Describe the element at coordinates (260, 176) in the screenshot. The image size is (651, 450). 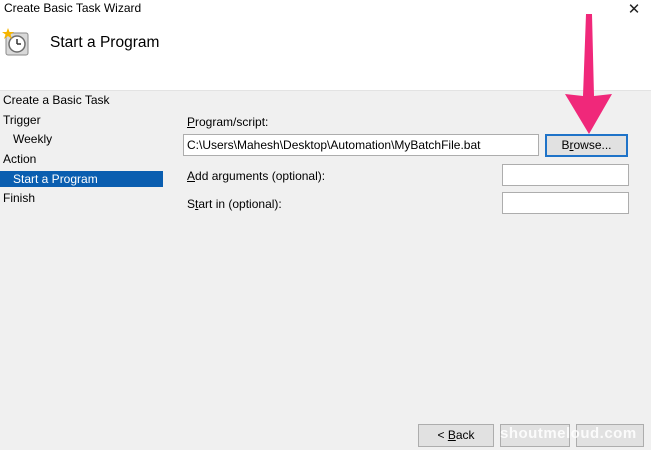
I see `label-part: dd arguments (optional):` at that location.